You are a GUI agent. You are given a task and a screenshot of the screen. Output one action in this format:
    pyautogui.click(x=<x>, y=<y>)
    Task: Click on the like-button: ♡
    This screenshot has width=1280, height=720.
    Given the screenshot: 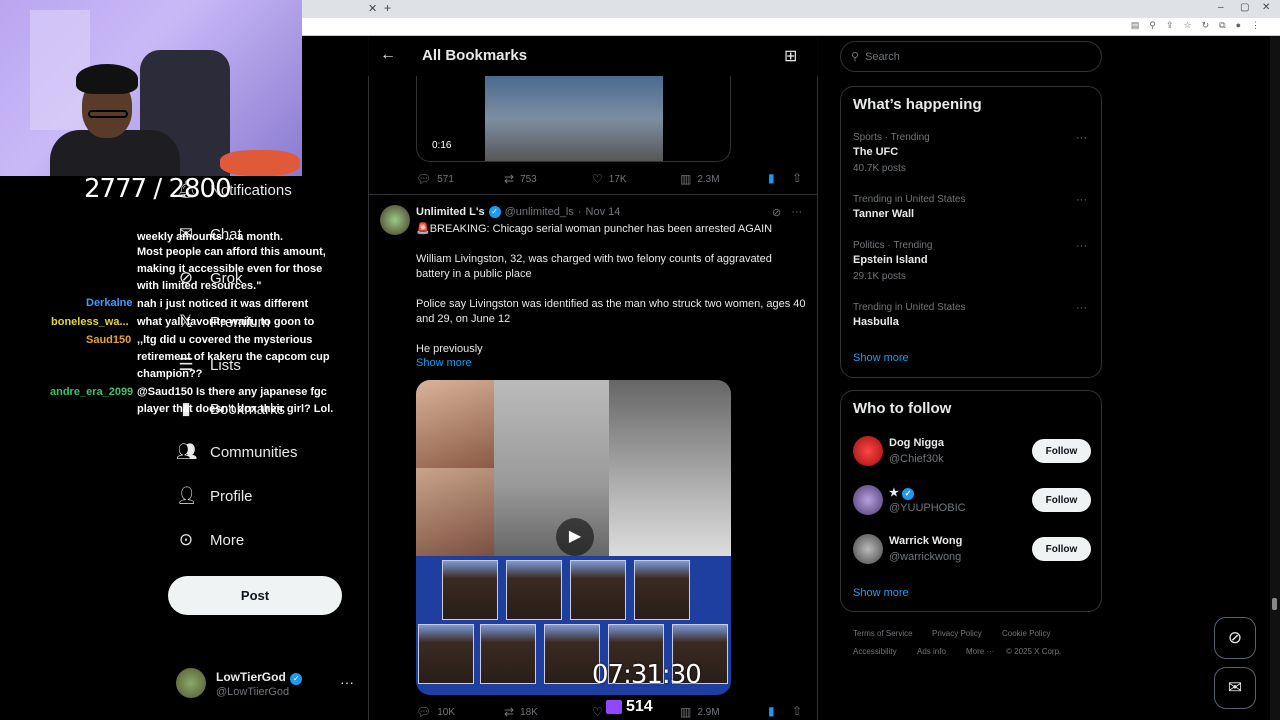 What is the action you would take?
    pyautogui.click(x=597, y=712)
    